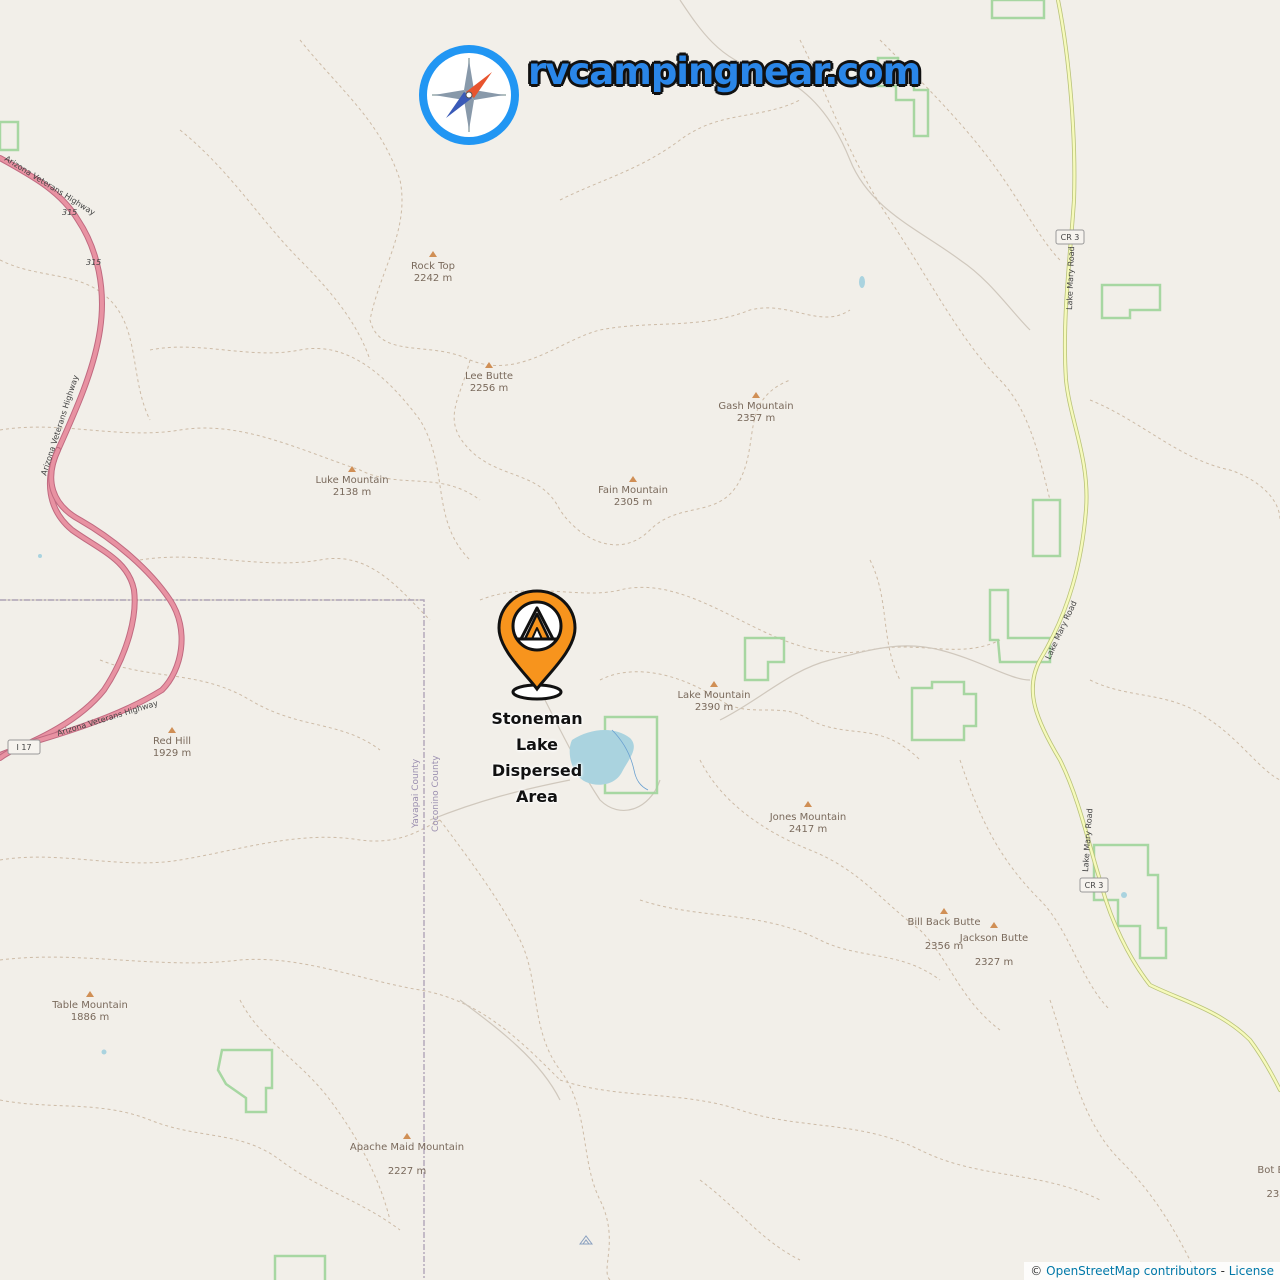  What do you see at coordinates (537, 744) in the screenshot?
I see `campsite-label-line: Lake` at bounding box center [537, 744].